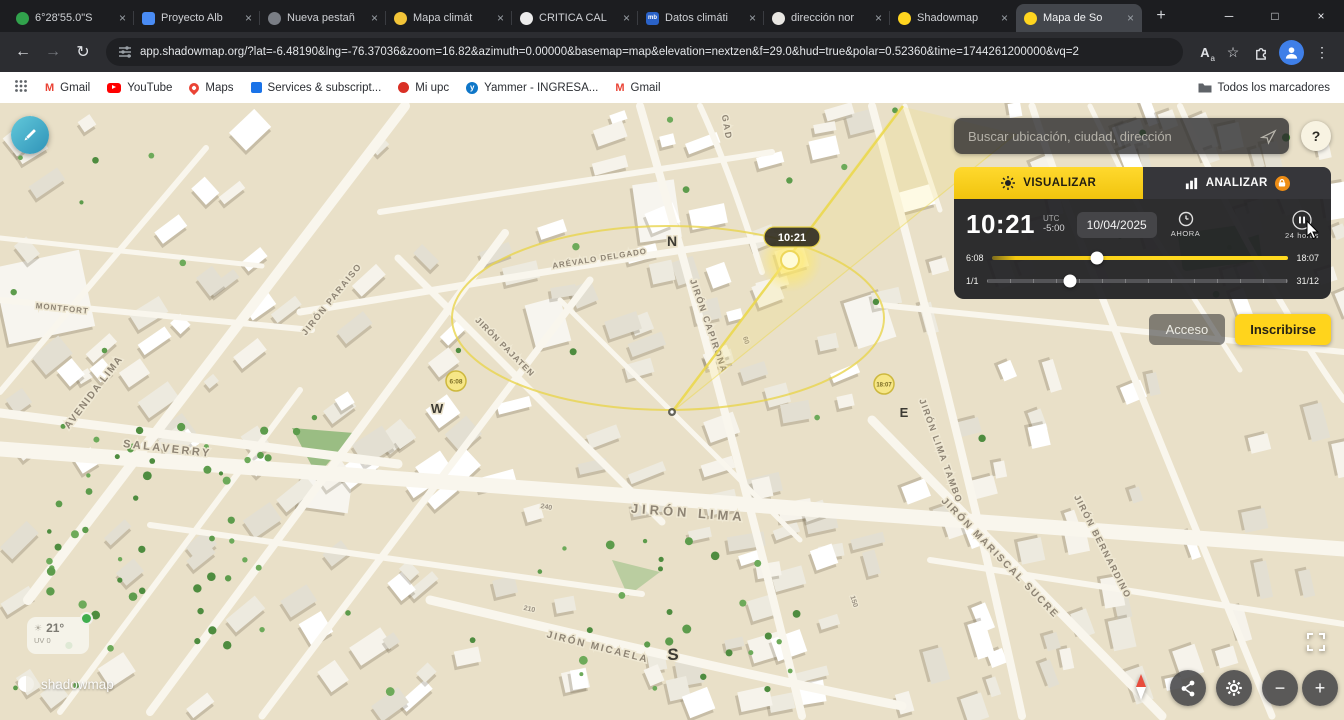 The image size is (1344, 720). I want to click on time-slider-row: 6:08 18:07, so click(1142, 258).